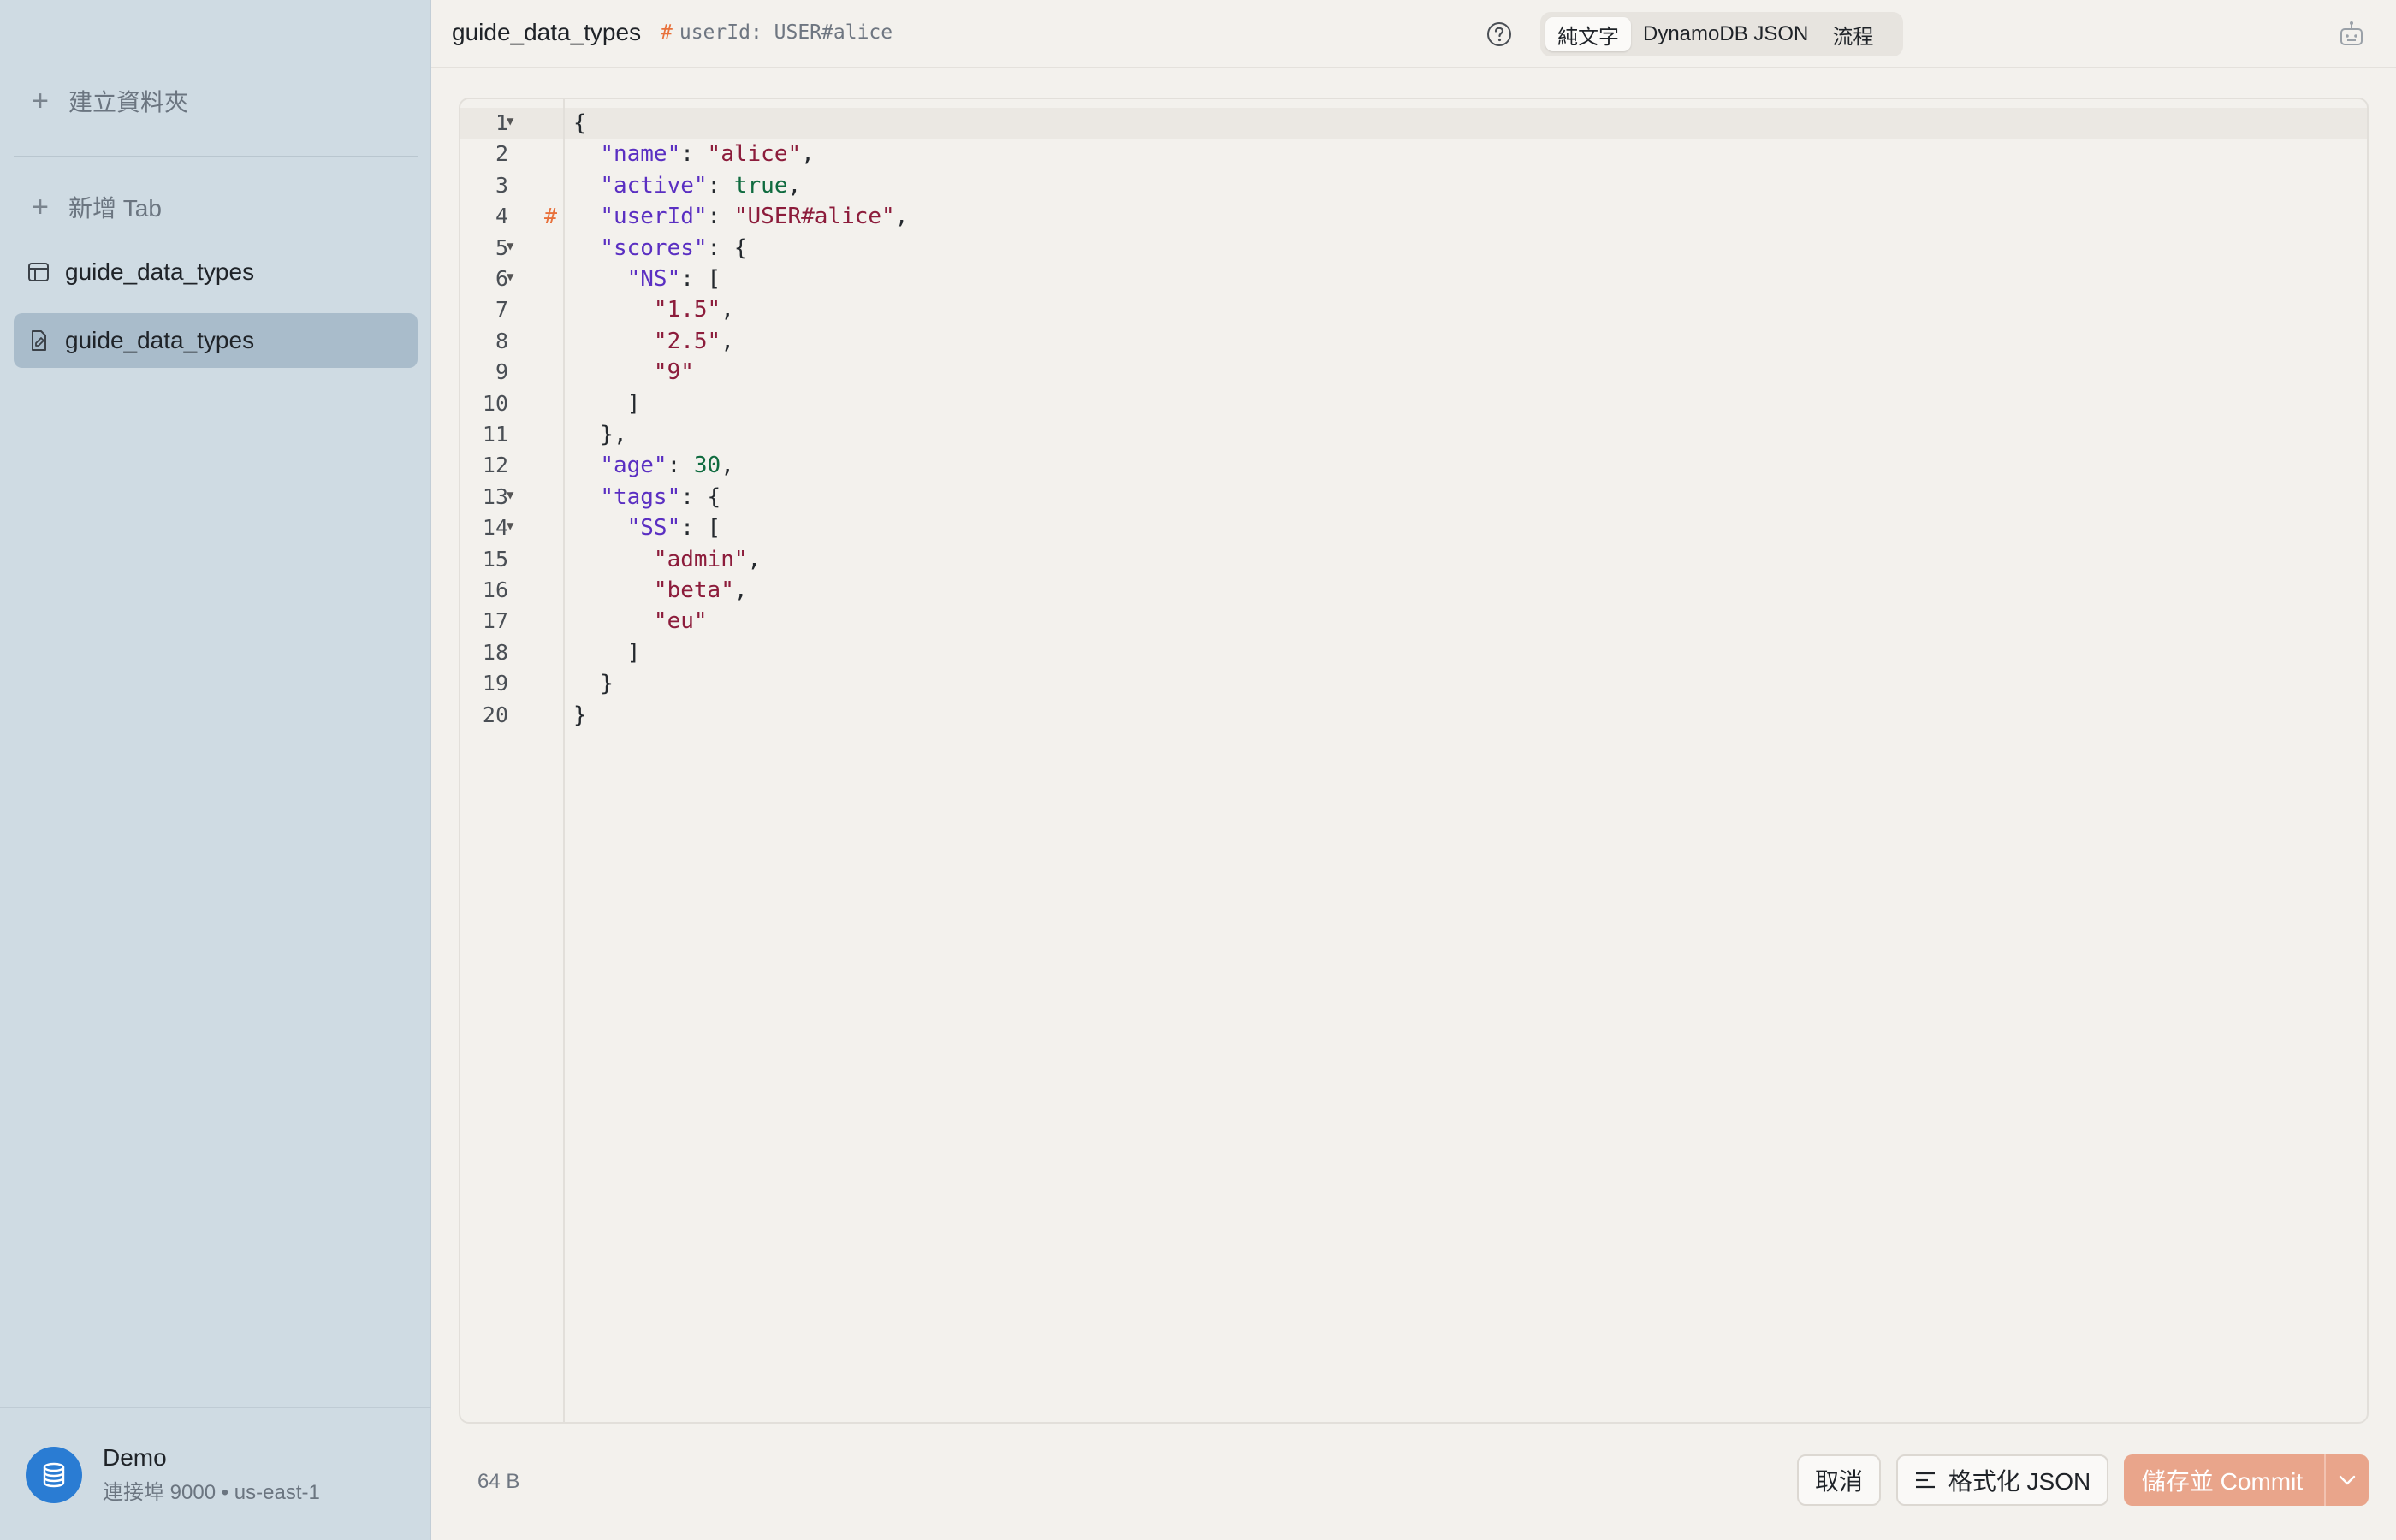 The height and width of the screenshot is (1540, 2396). Describe the element at coordinates (513, 216) in the screenshot. I see `line-number: 4 #` at that location.